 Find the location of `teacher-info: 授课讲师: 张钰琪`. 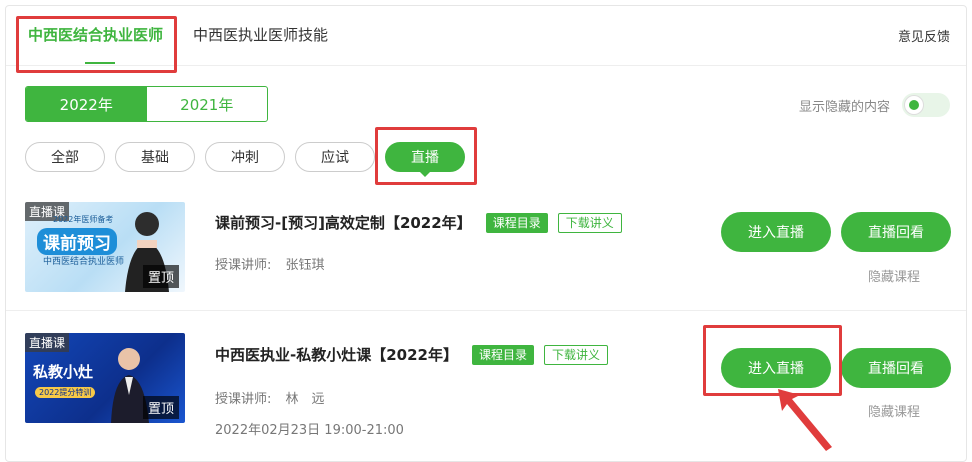

teacher-info: 授课讲师: 张钰琪 is located at coordinates (270, 263).